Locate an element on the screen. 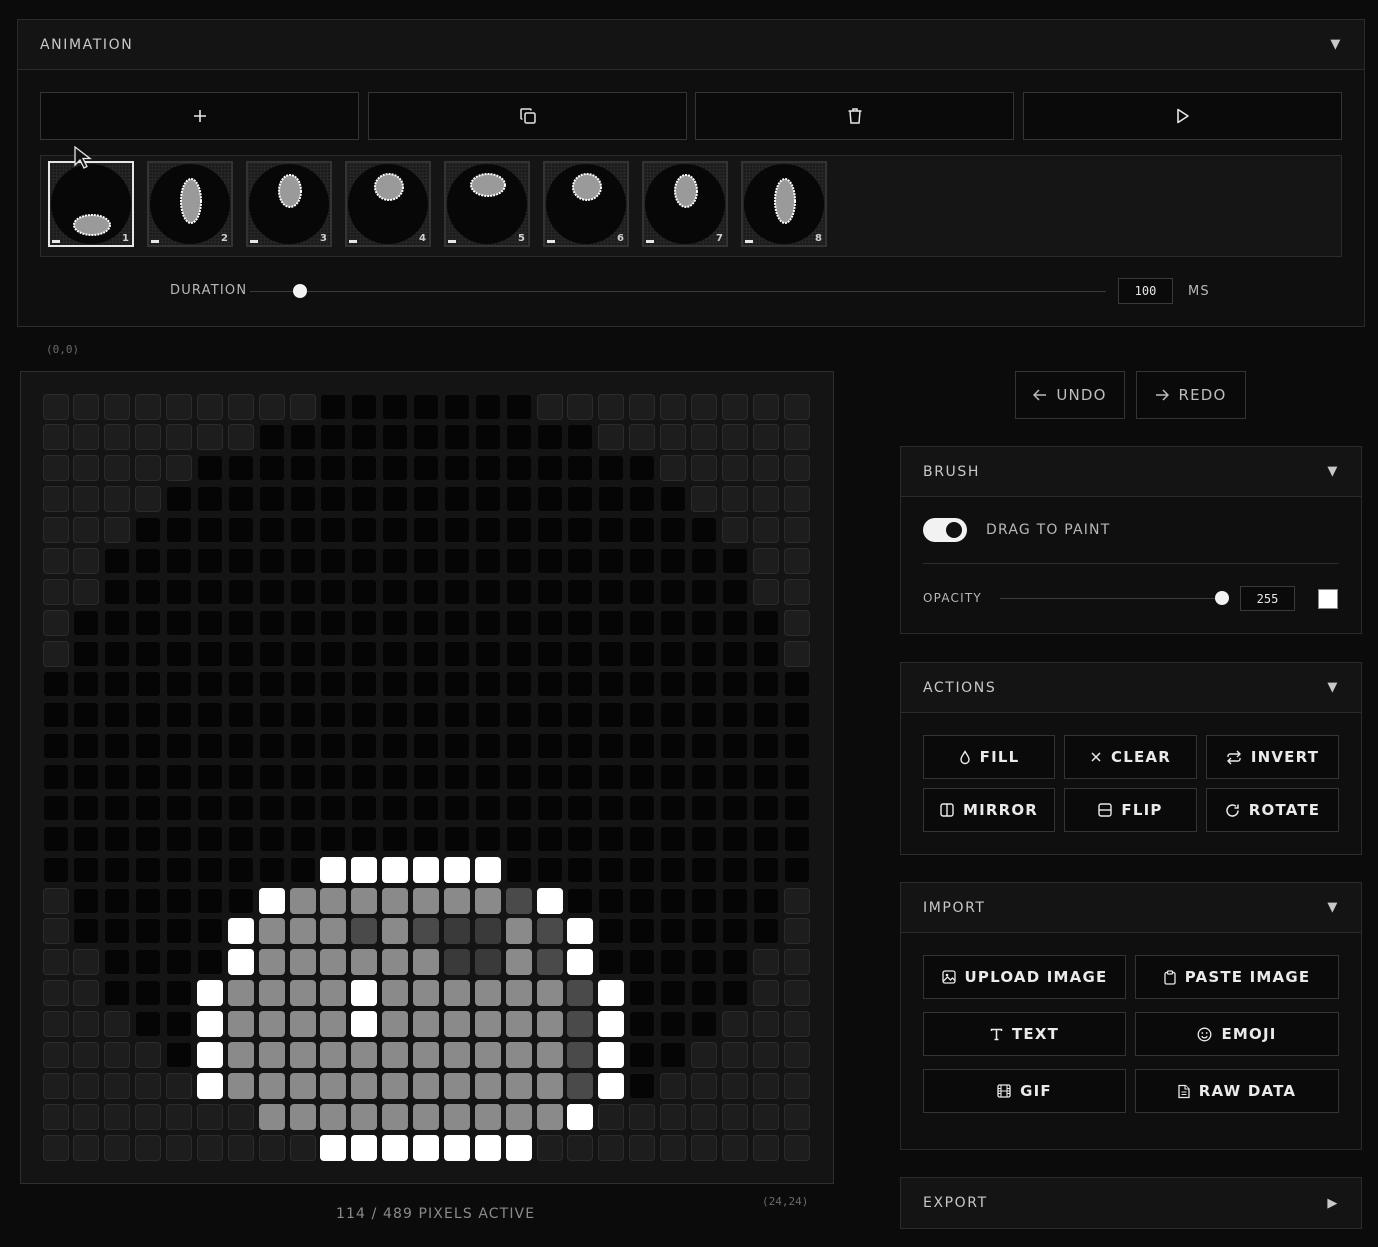 This screenshot has width=1378, height=1247. upload-image-button: UPLOAD IMAGE is located at coordinates (1024, 977).